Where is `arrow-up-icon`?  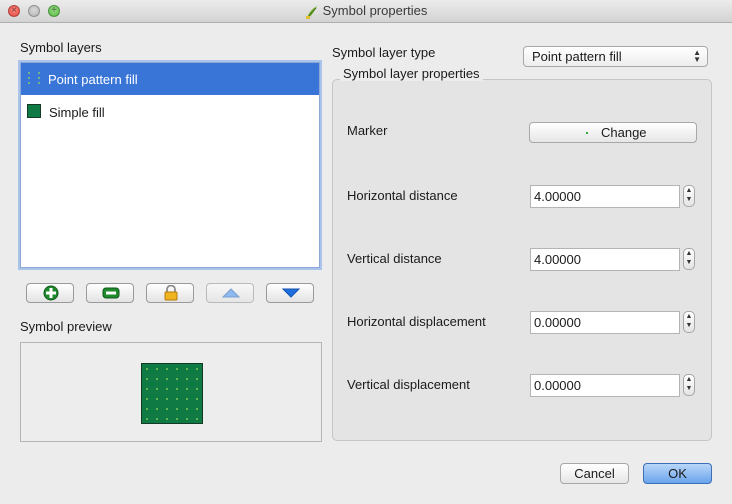 arrow-up-icon is located at coordinates (231, 293).